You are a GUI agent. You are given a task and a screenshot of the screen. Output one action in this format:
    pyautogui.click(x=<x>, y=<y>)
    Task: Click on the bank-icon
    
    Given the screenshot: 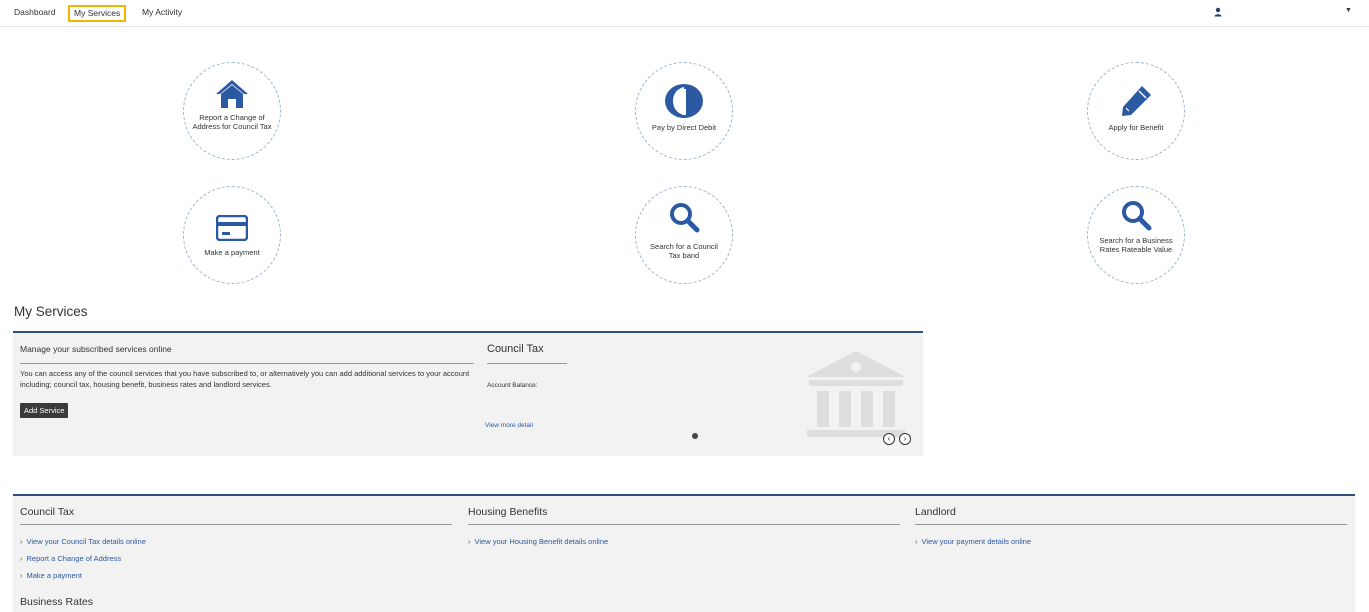 What is the action you would take?
    pyautogui.click(x=856, y=394)
    